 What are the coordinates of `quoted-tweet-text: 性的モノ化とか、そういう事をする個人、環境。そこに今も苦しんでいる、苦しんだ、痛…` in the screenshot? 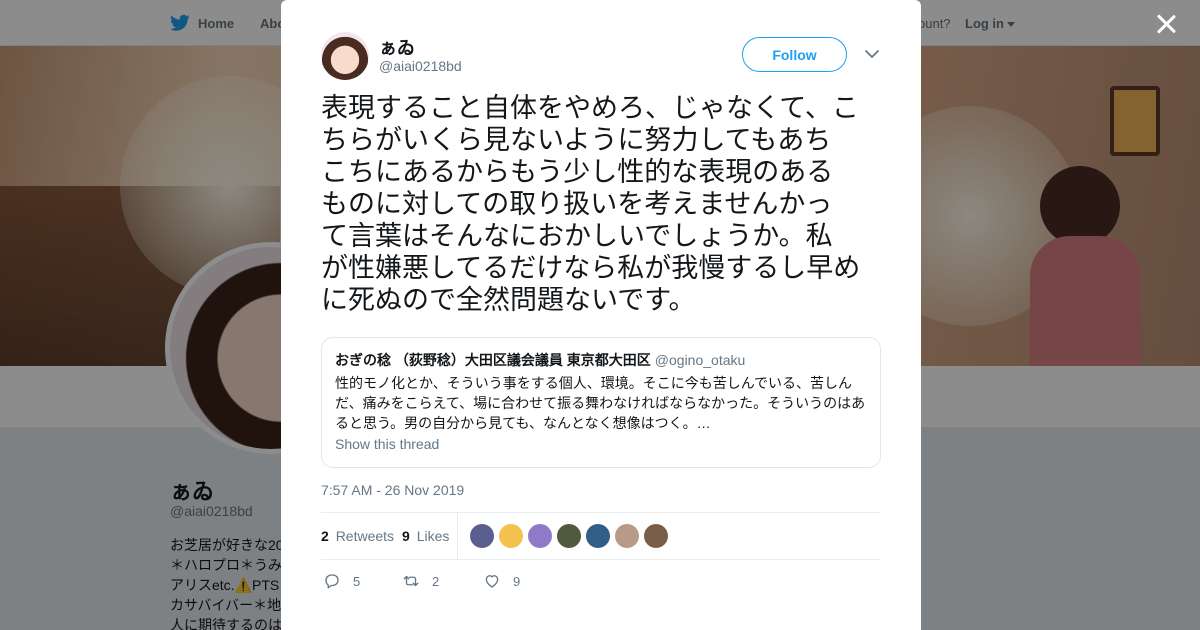 It's located at (600, 403).